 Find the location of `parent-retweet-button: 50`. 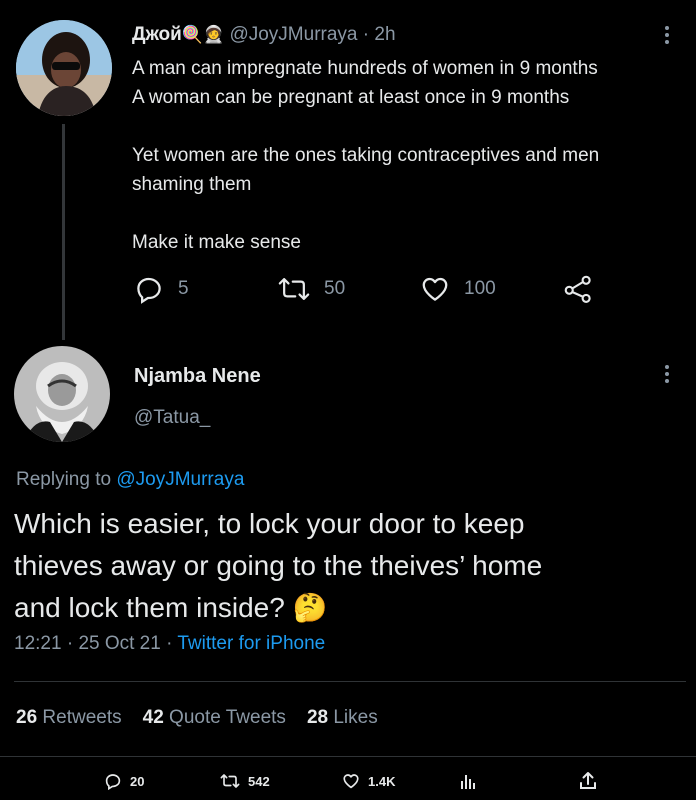

parent-retweet-button: 50 is located at coordinates (311, 289).